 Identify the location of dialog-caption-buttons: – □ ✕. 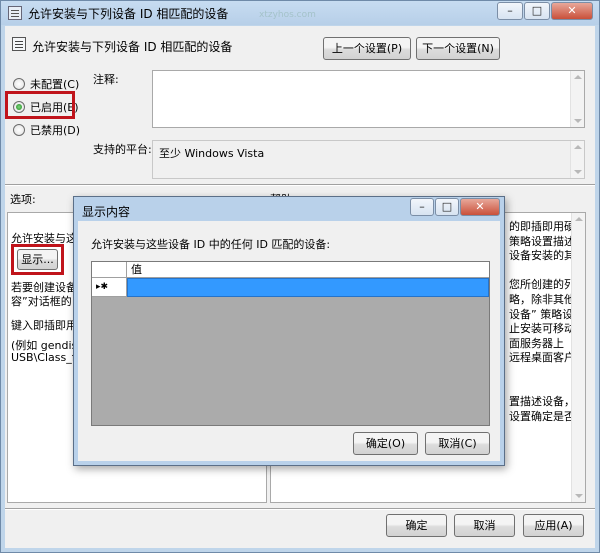
(454, 207).